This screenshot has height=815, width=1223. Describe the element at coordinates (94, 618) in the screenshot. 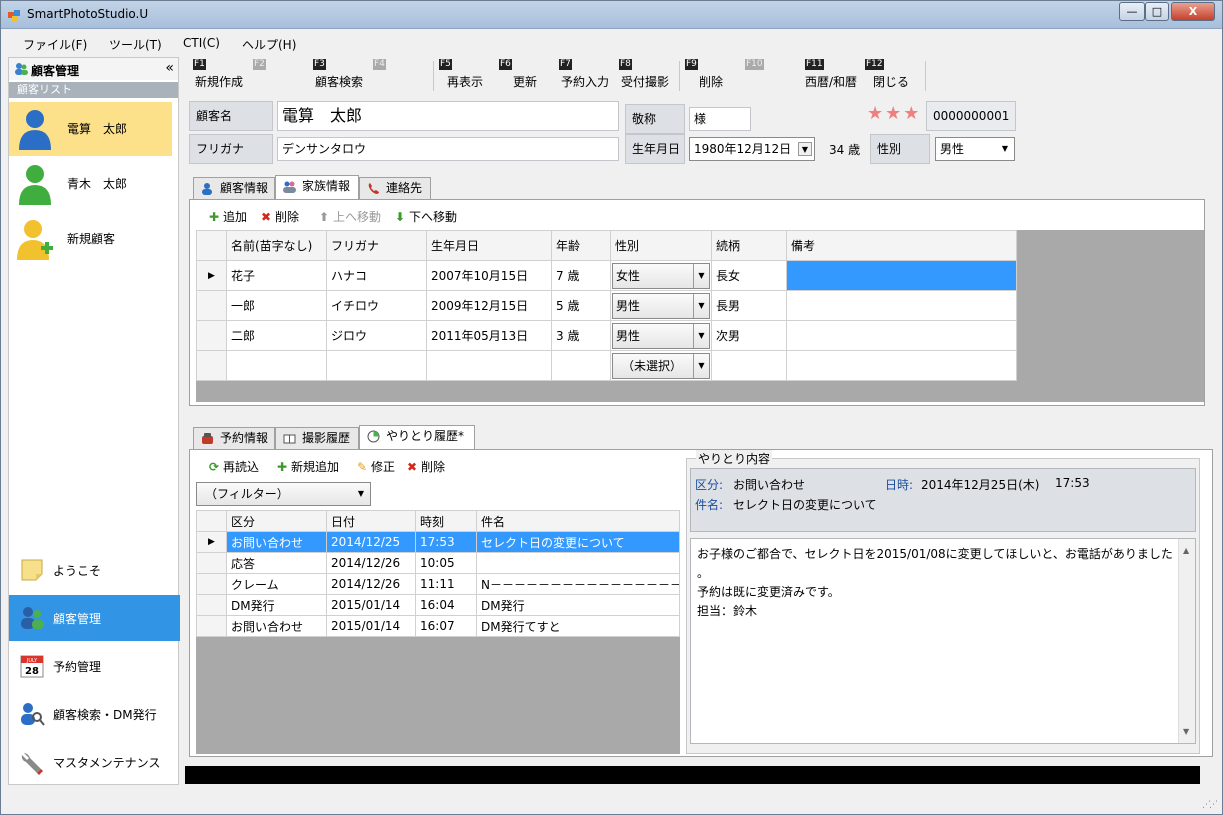

I see `nav-customer-management: 顧客管理` at that location.